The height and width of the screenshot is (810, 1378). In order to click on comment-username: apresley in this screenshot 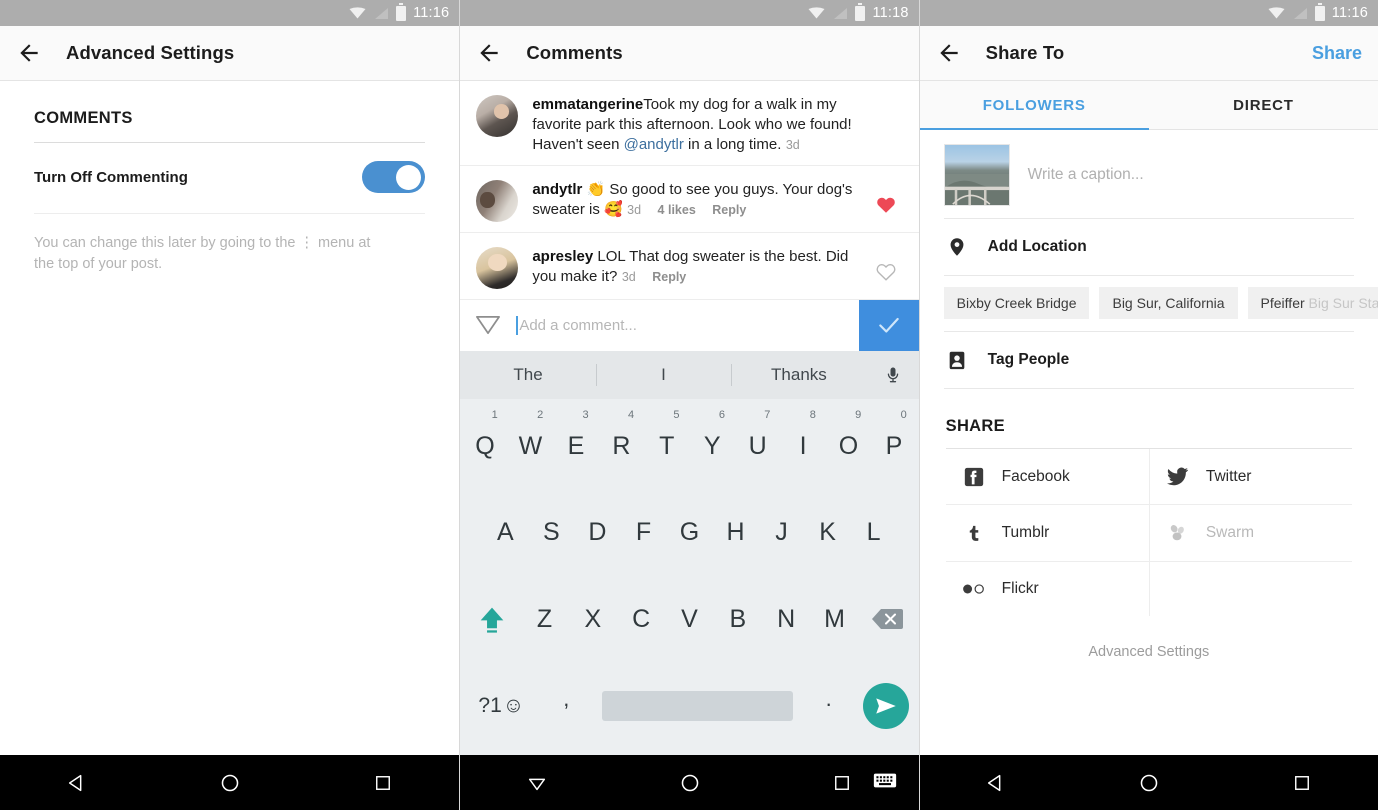, I will do `click(562, 256)`.